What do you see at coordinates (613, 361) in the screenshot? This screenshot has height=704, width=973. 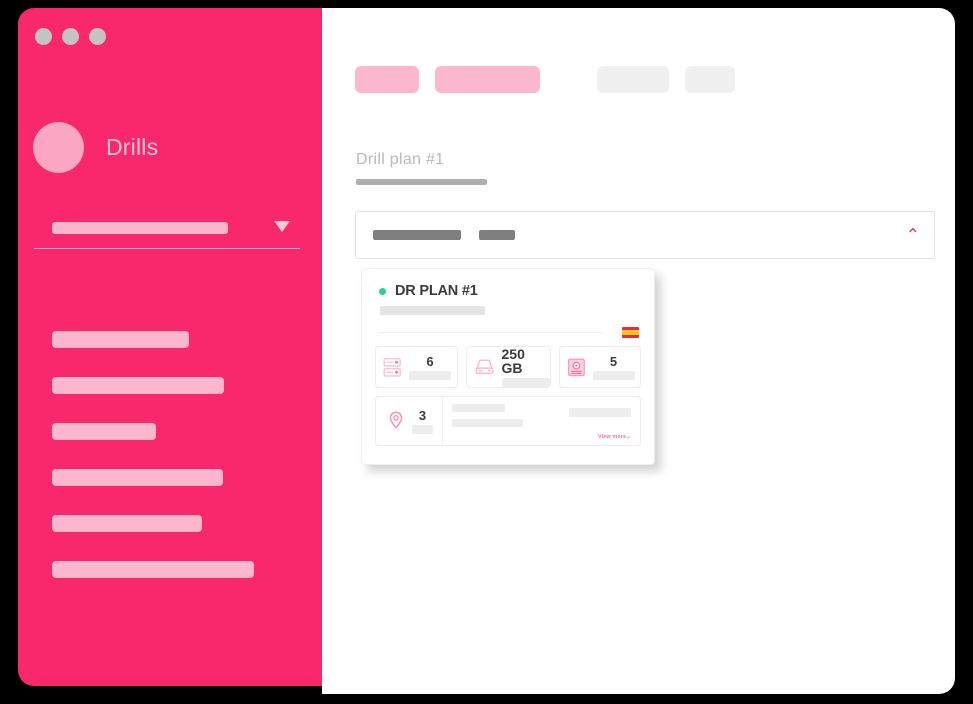 I see `stat-backups-value: 5` at bounding box center [613, 361].